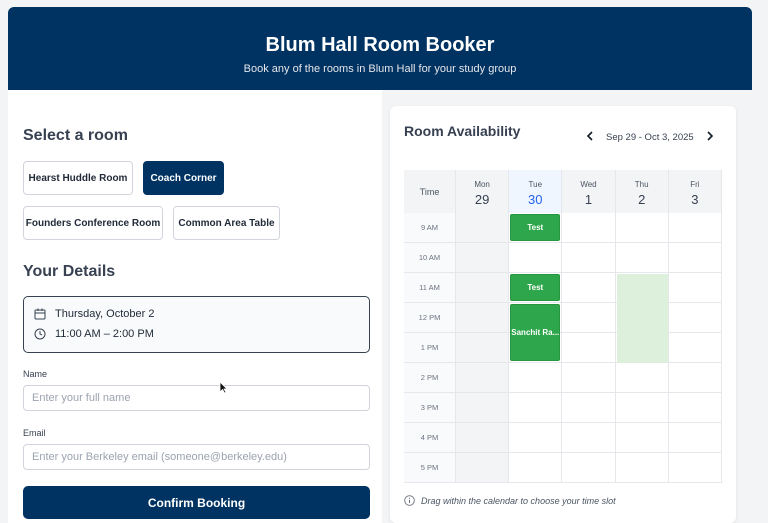  What do you see at coordinates (642, 199) in the screenshot?
I see `day-header-date: 2` at bounding box center [642, 199].